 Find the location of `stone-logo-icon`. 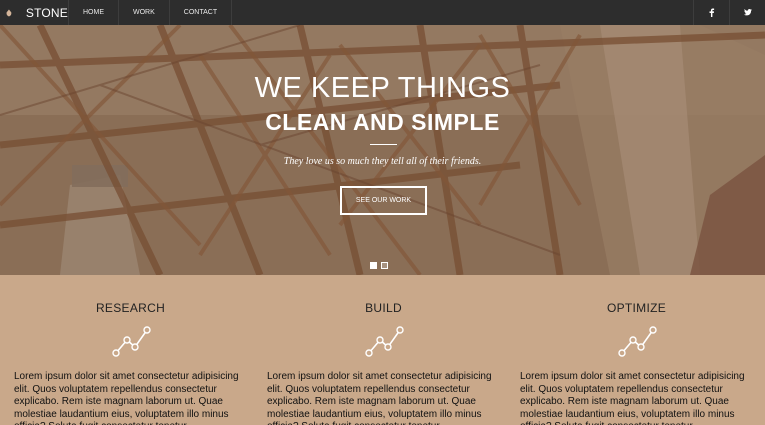

stone-logo-icon is located at coordinates (9, 12).